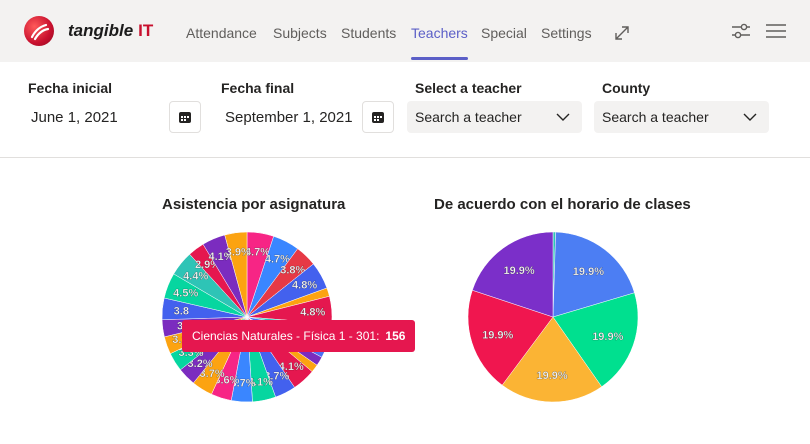 This screenshot has height=444, width=810. What do you see at coordinates (286, 336) in the screenshot?
I see `tooltip-label: Ciencias Naturales - Física 1 - 301:` at bounding box center [286, 336].